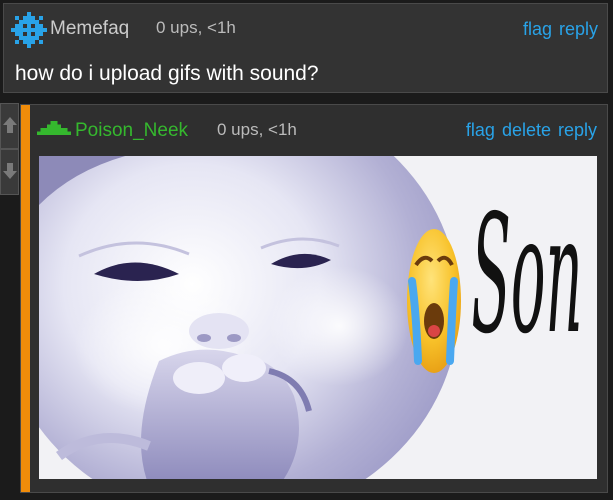  What do you see at coordinates (434, 301) in the screenshot?
I see `crying-emoji` at bounding box center [434, 301].